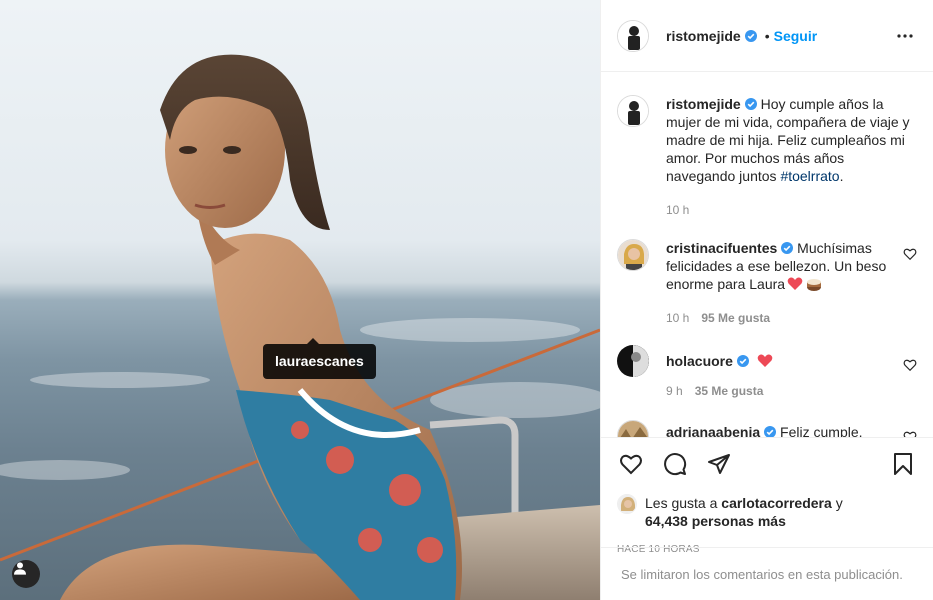  Describe the element at coordinates (779, 318) in the screenshot. I see `comment-meta: 10 h 95 Me gusta` at that location.